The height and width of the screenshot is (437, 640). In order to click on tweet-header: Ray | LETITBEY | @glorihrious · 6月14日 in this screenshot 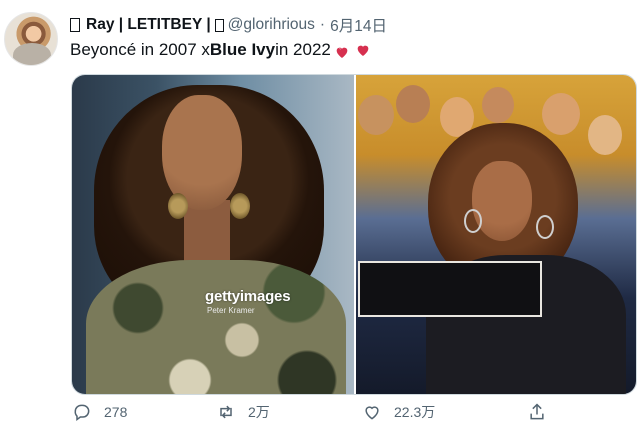, I will do `click(228, 25)`.